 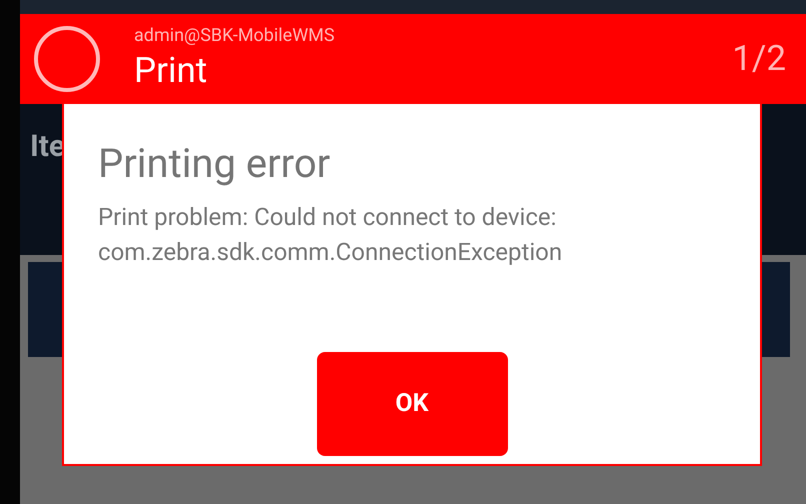 I want to click on loading-spinner-icon, so click(x=67, y=59).